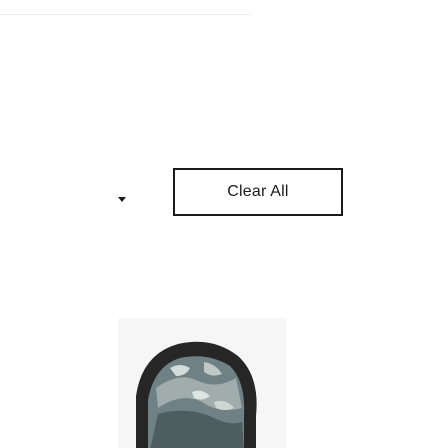 Image resolution: width=448 pixels, height=448 pixels. Describe the element at coordinates (125, 14) in the screenshot. I see `divider` at that location.